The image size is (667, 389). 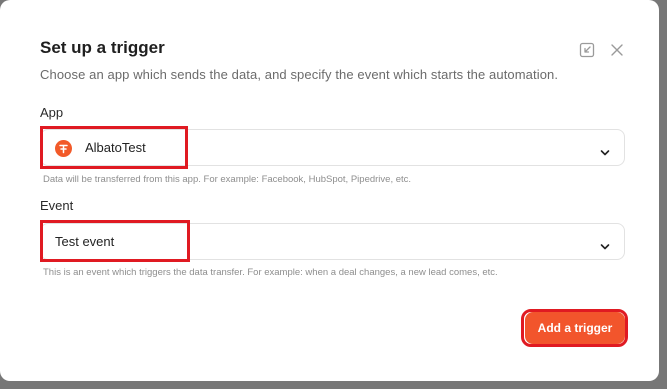 What do you see at coordinates (115, 147) in the screenshot?
I see `app-select-value: AlbatoTest` at bounding box center [115, 147].